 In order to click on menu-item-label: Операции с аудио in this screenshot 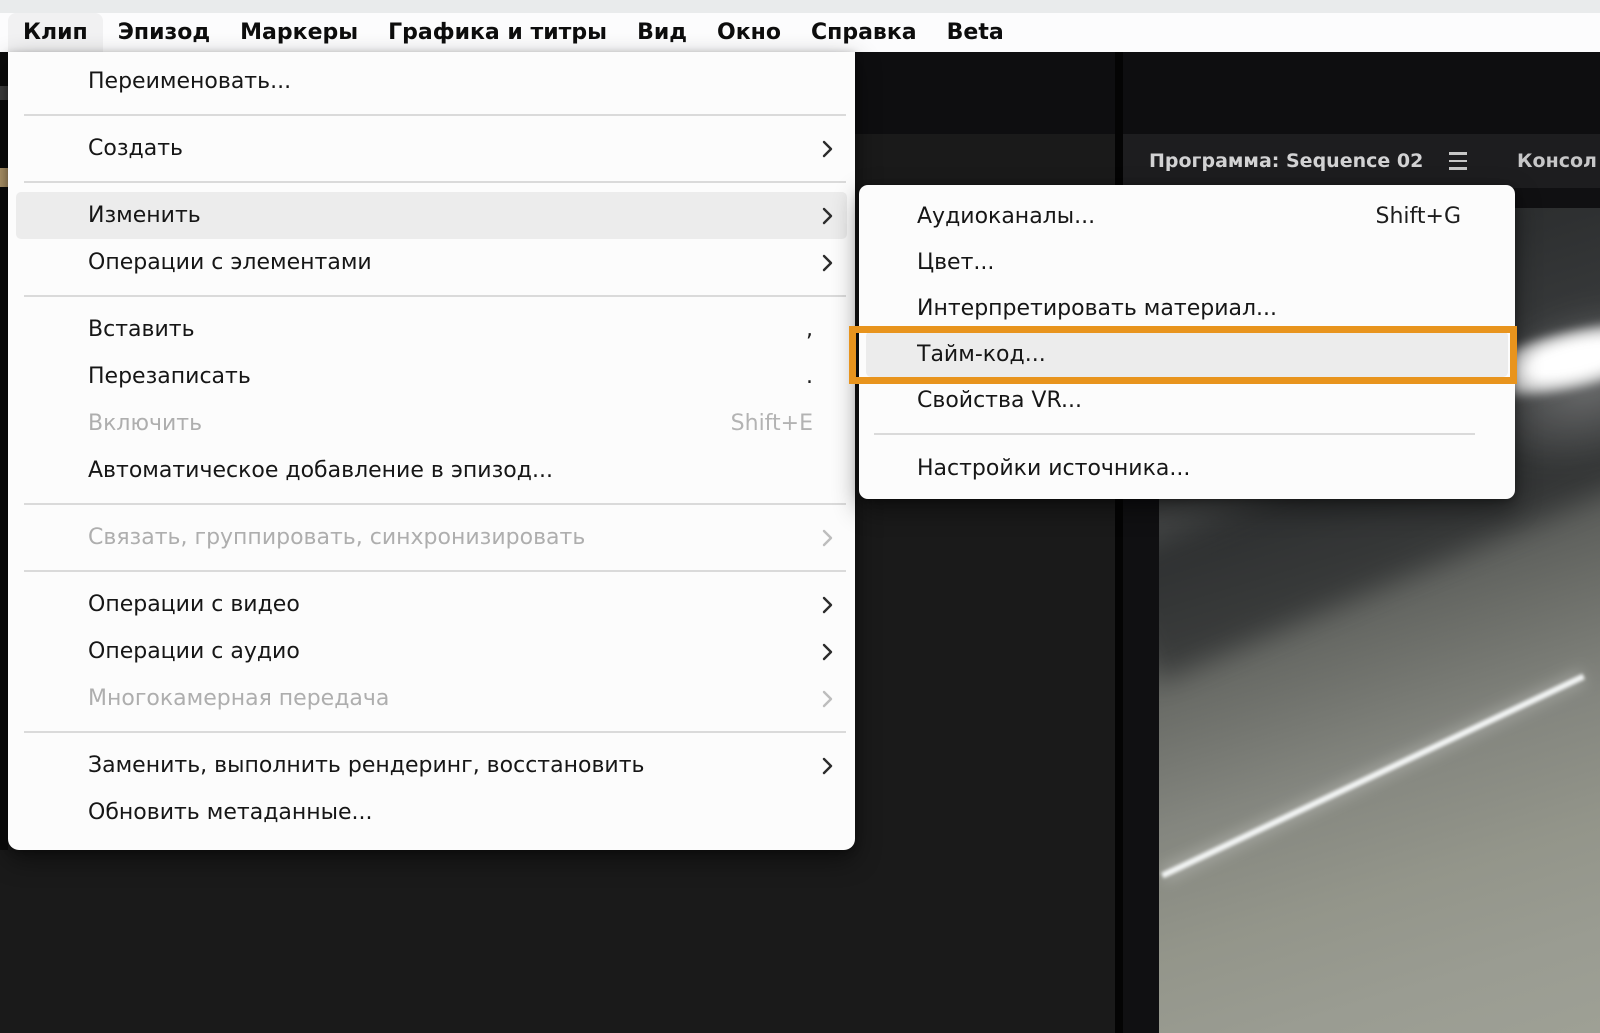, I will do `click(194, 651)`.